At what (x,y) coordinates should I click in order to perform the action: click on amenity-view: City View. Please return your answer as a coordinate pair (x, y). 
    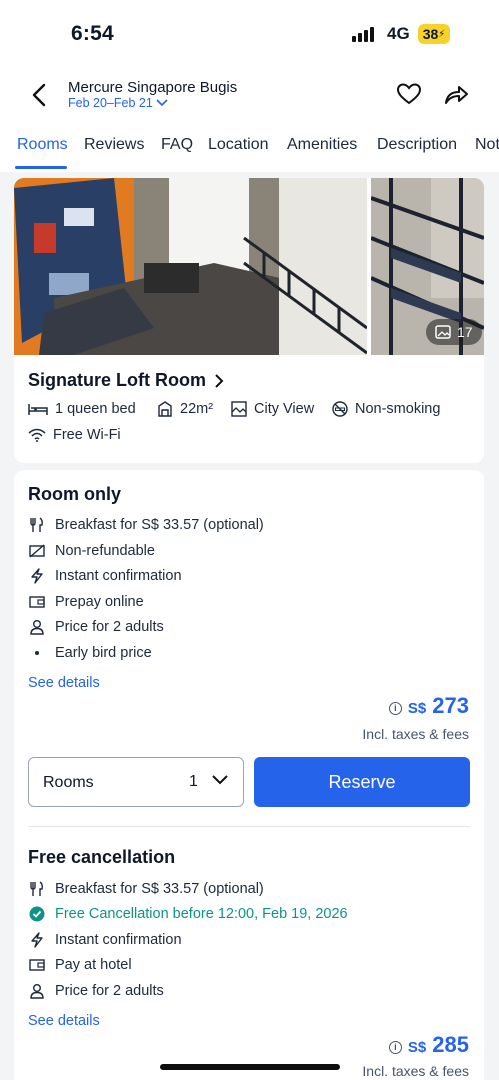
    Looking at the image, I should click on (272, 409).